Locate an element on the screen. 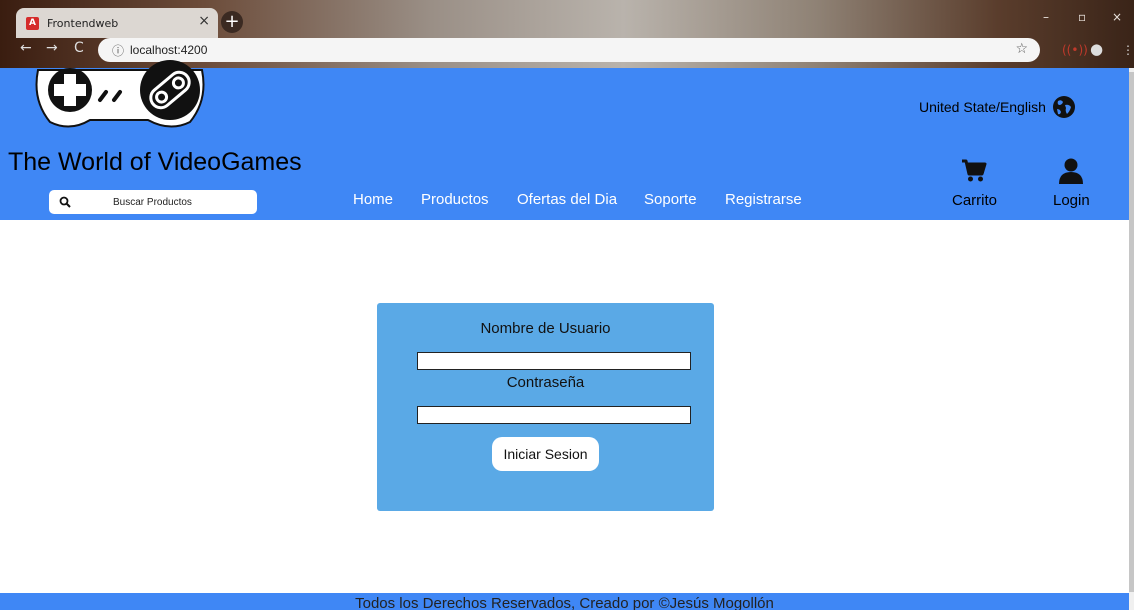 The height and width of the screenshot is (610, 1134). angular-favicon-icon: A is located at coordinates (32, 23).